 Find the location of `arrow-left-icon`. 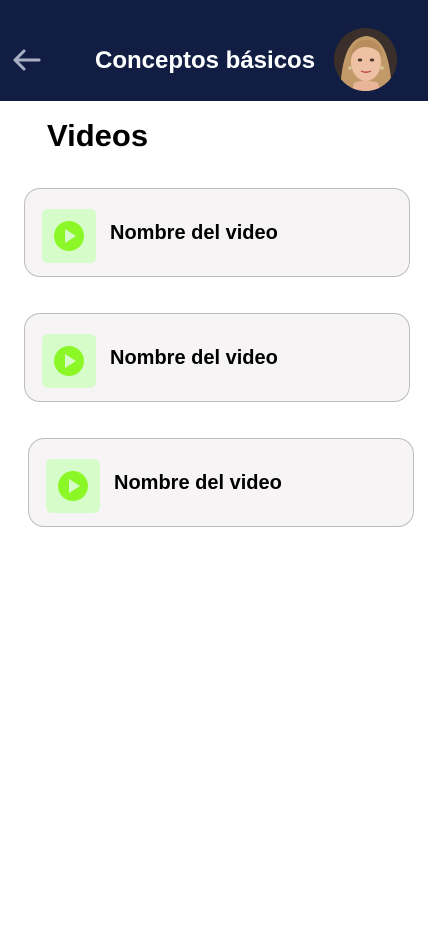

arrow-left-icon is located at coordinates (27, 60).